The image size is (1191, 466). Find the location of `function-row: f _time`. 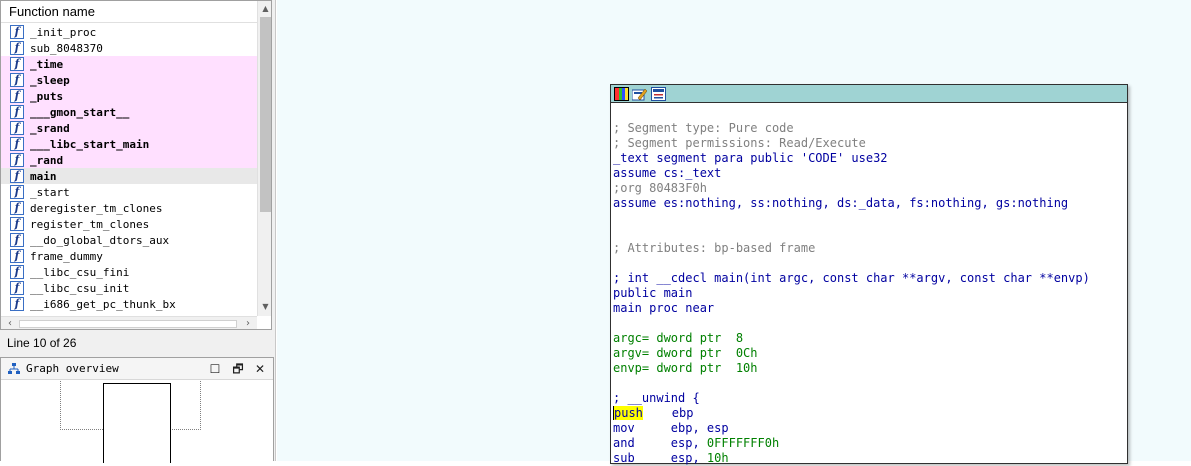

function-row: f _time is located at coordinates (129, 64).